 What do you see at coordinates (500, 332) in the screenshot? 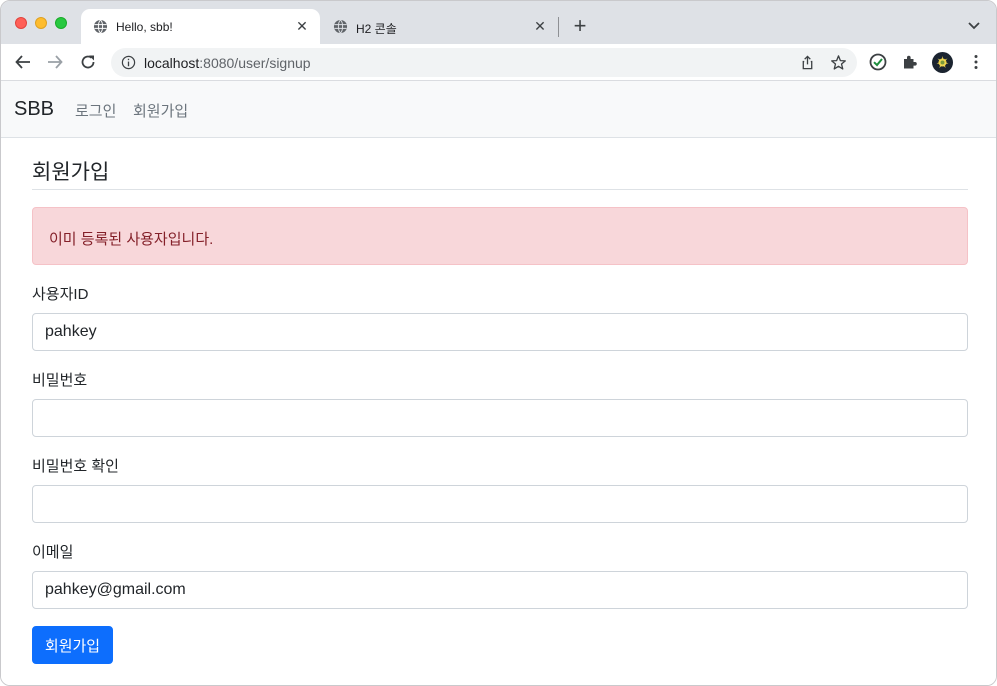
I see `username-input` at bounding box center [500, 332].